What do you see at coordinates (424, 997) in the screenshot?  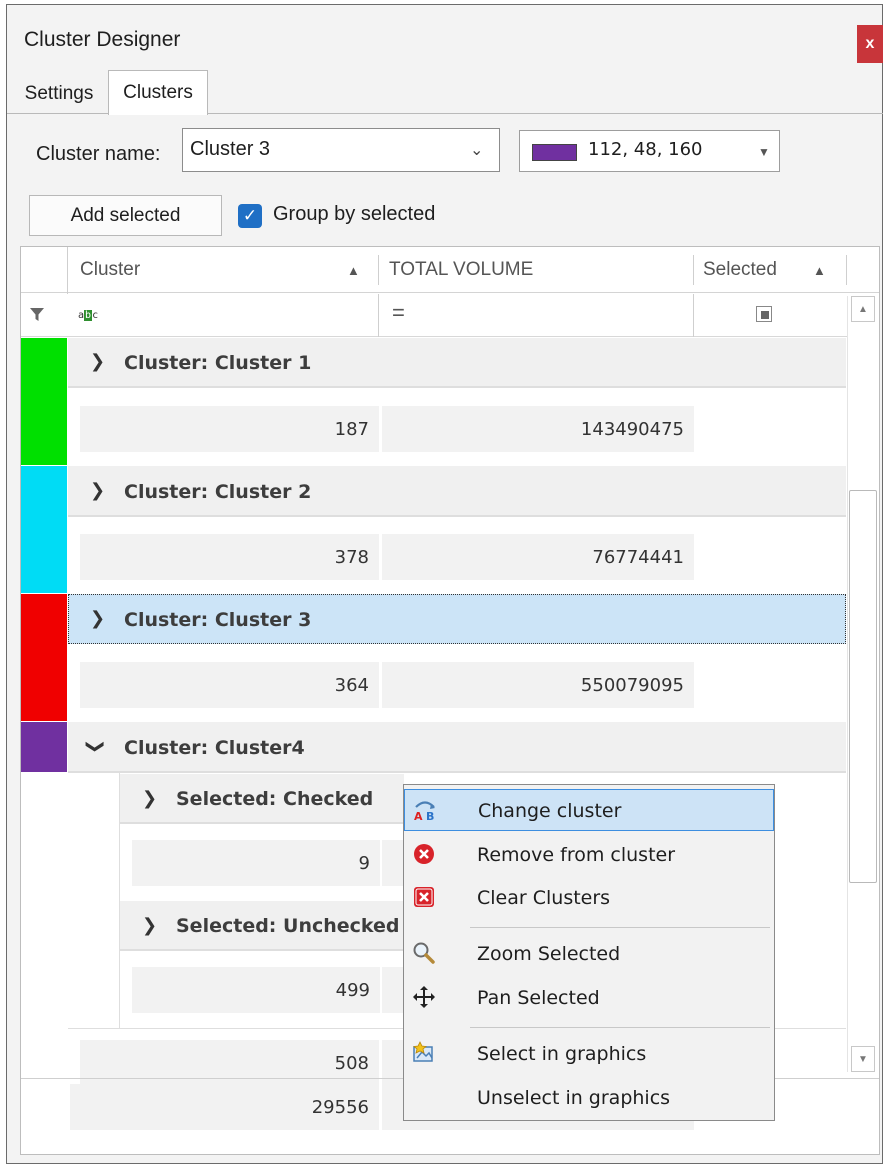 I see `pan-icon` at bounding box center [424, 997].